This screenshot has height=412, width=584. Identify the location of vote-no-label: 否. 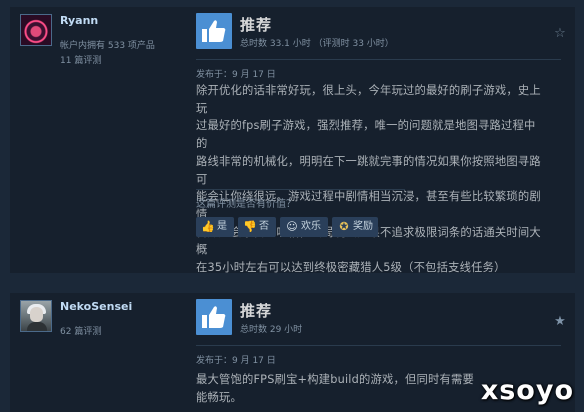
(264, 226).